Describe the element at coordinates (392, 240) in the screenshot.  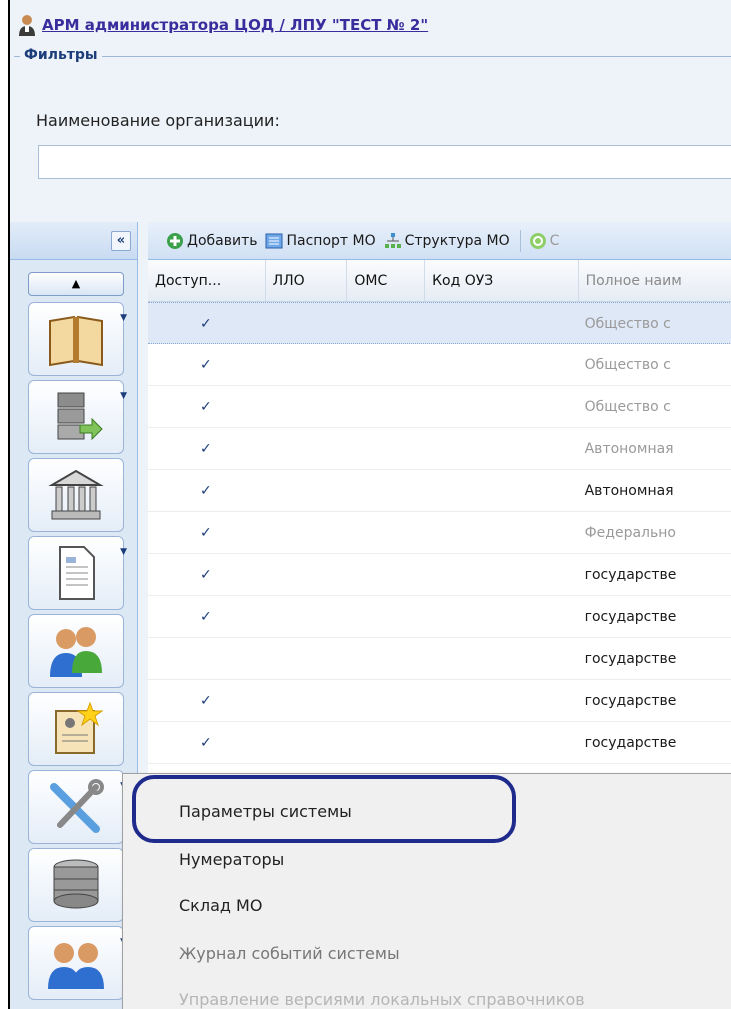
I see `structure-icon` at that location.